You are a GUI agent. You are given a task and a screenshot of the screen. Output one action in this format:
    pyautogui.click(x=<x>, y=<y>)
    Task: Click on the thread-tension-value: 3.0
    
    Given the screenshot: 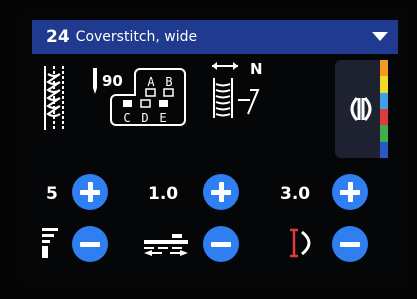 What is the action you would take?
    pyautogui.click(x=295, y=194)
    